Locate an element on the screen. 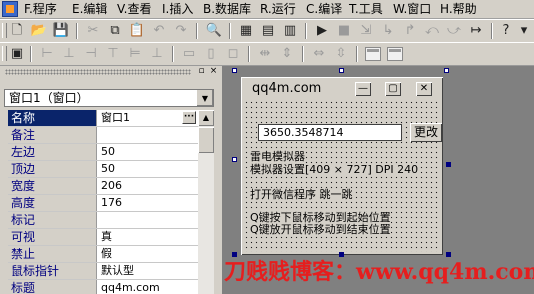 This screenshot has height=294, width=534. menu-help: H.帮助 is located at coordinates (458, 9).